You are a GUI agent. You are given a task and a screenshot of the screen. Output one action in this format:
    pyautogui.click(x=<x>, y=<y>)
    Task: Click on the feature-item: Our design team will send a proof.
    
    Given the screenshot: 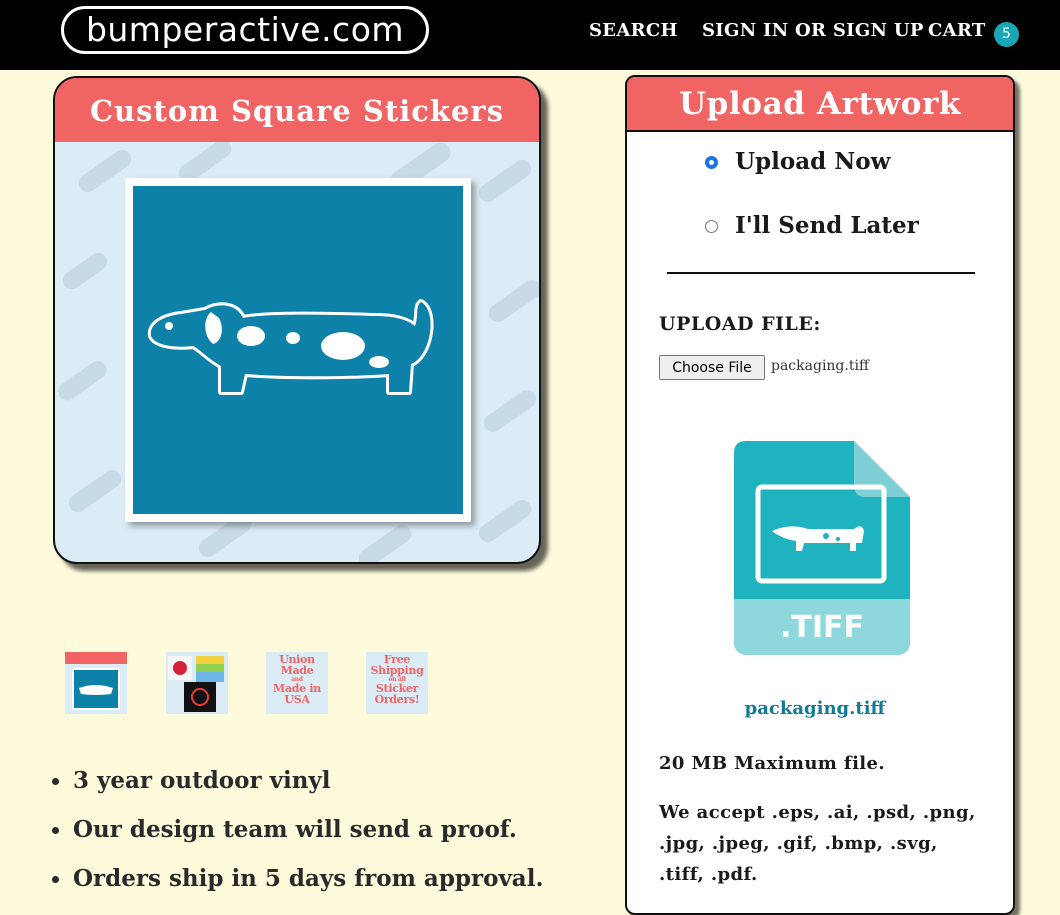 What is the action you would take?
    pyautogui.click(x=296, y=838)
    